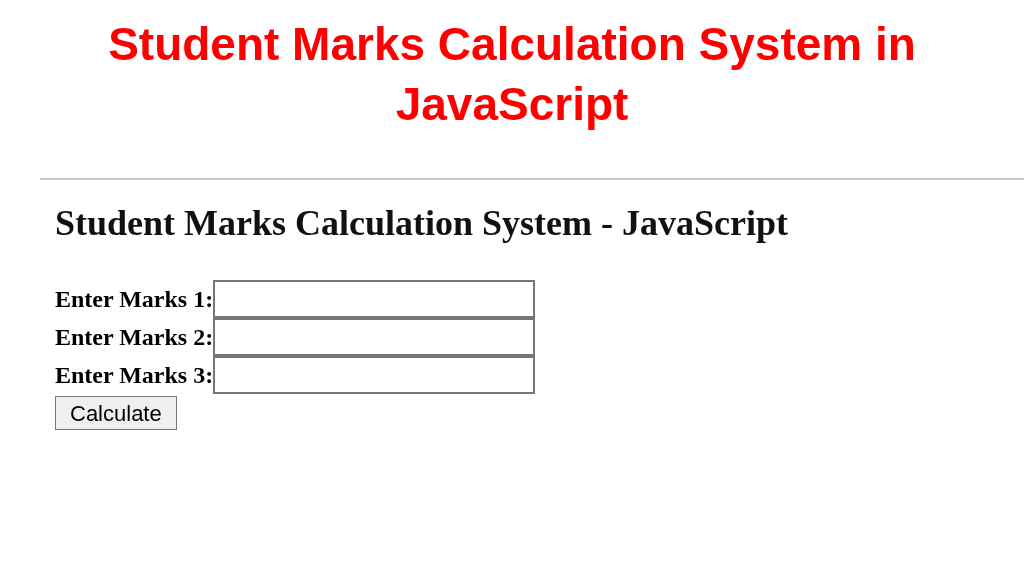 The height and width of the screenshot is (576, 1024). What do you see at coordinates (134, 299) in the screenshot?
I see `field-label: Enter Marks 1:` at bounding box center [134, 299].